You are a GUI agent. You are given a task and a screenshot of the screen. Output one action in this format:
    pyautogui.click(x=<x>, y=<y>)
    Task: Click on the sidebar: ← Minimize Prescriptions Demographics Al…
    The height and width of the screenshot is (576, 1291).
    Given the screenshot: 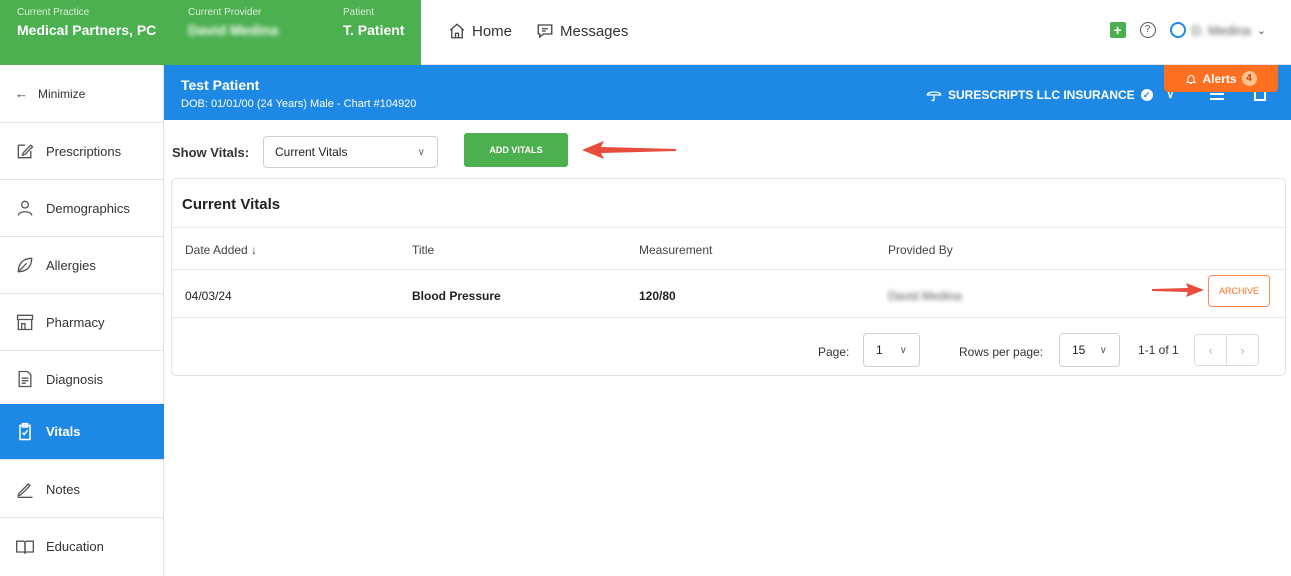 What is the action you would take?
    pyautogui.click(x=82, y=320)
    